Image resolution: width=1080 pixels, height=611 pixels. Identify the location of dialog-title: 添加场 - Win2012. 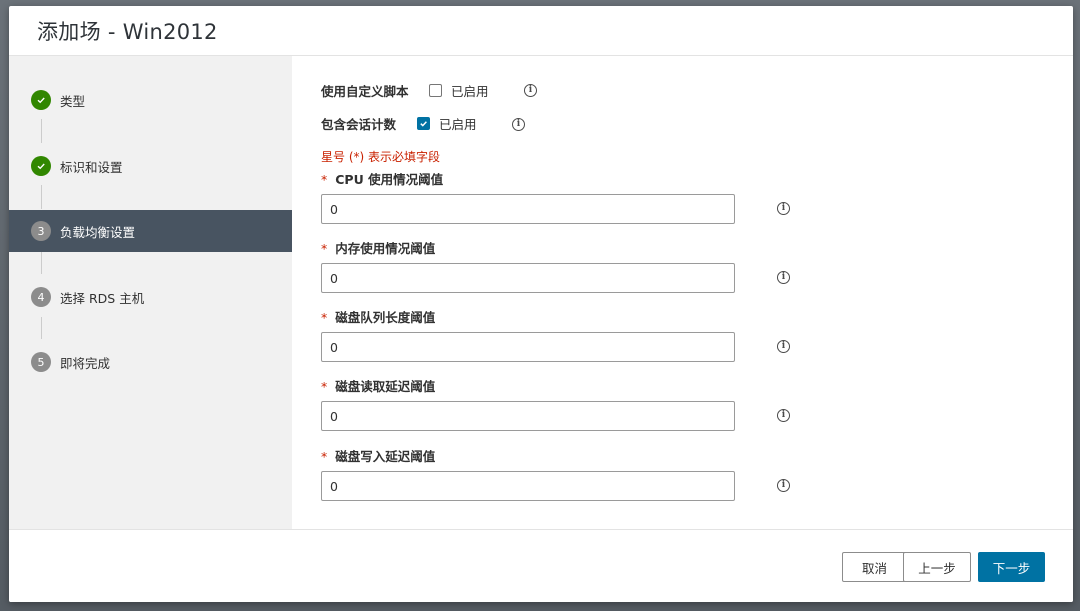
(127, 32).